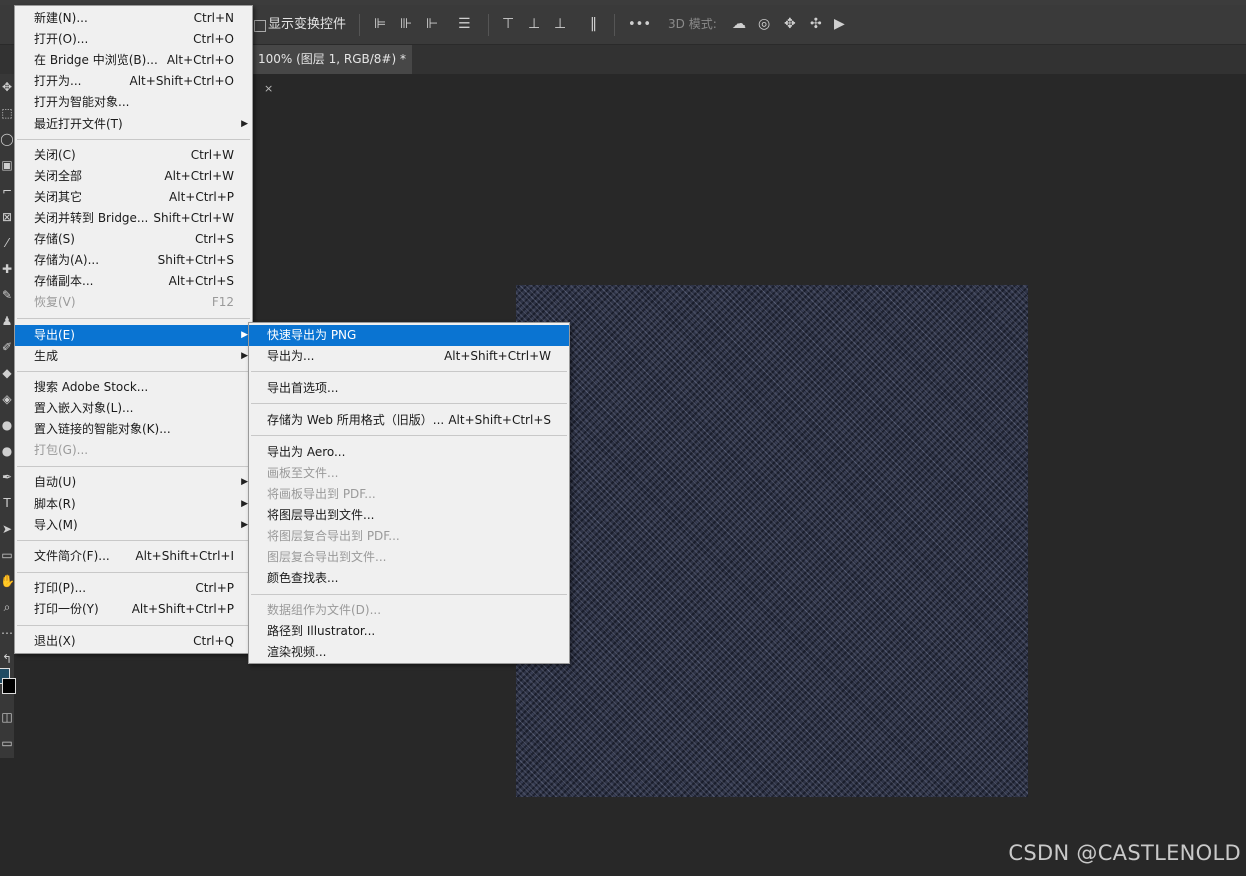  What do you see at coordinates (133, 556) in the screenshot?
I see `menu-item-file-info: 文件简介(F)... Alt+Shift+Ctrl+I` at bounding box center [133, 556].